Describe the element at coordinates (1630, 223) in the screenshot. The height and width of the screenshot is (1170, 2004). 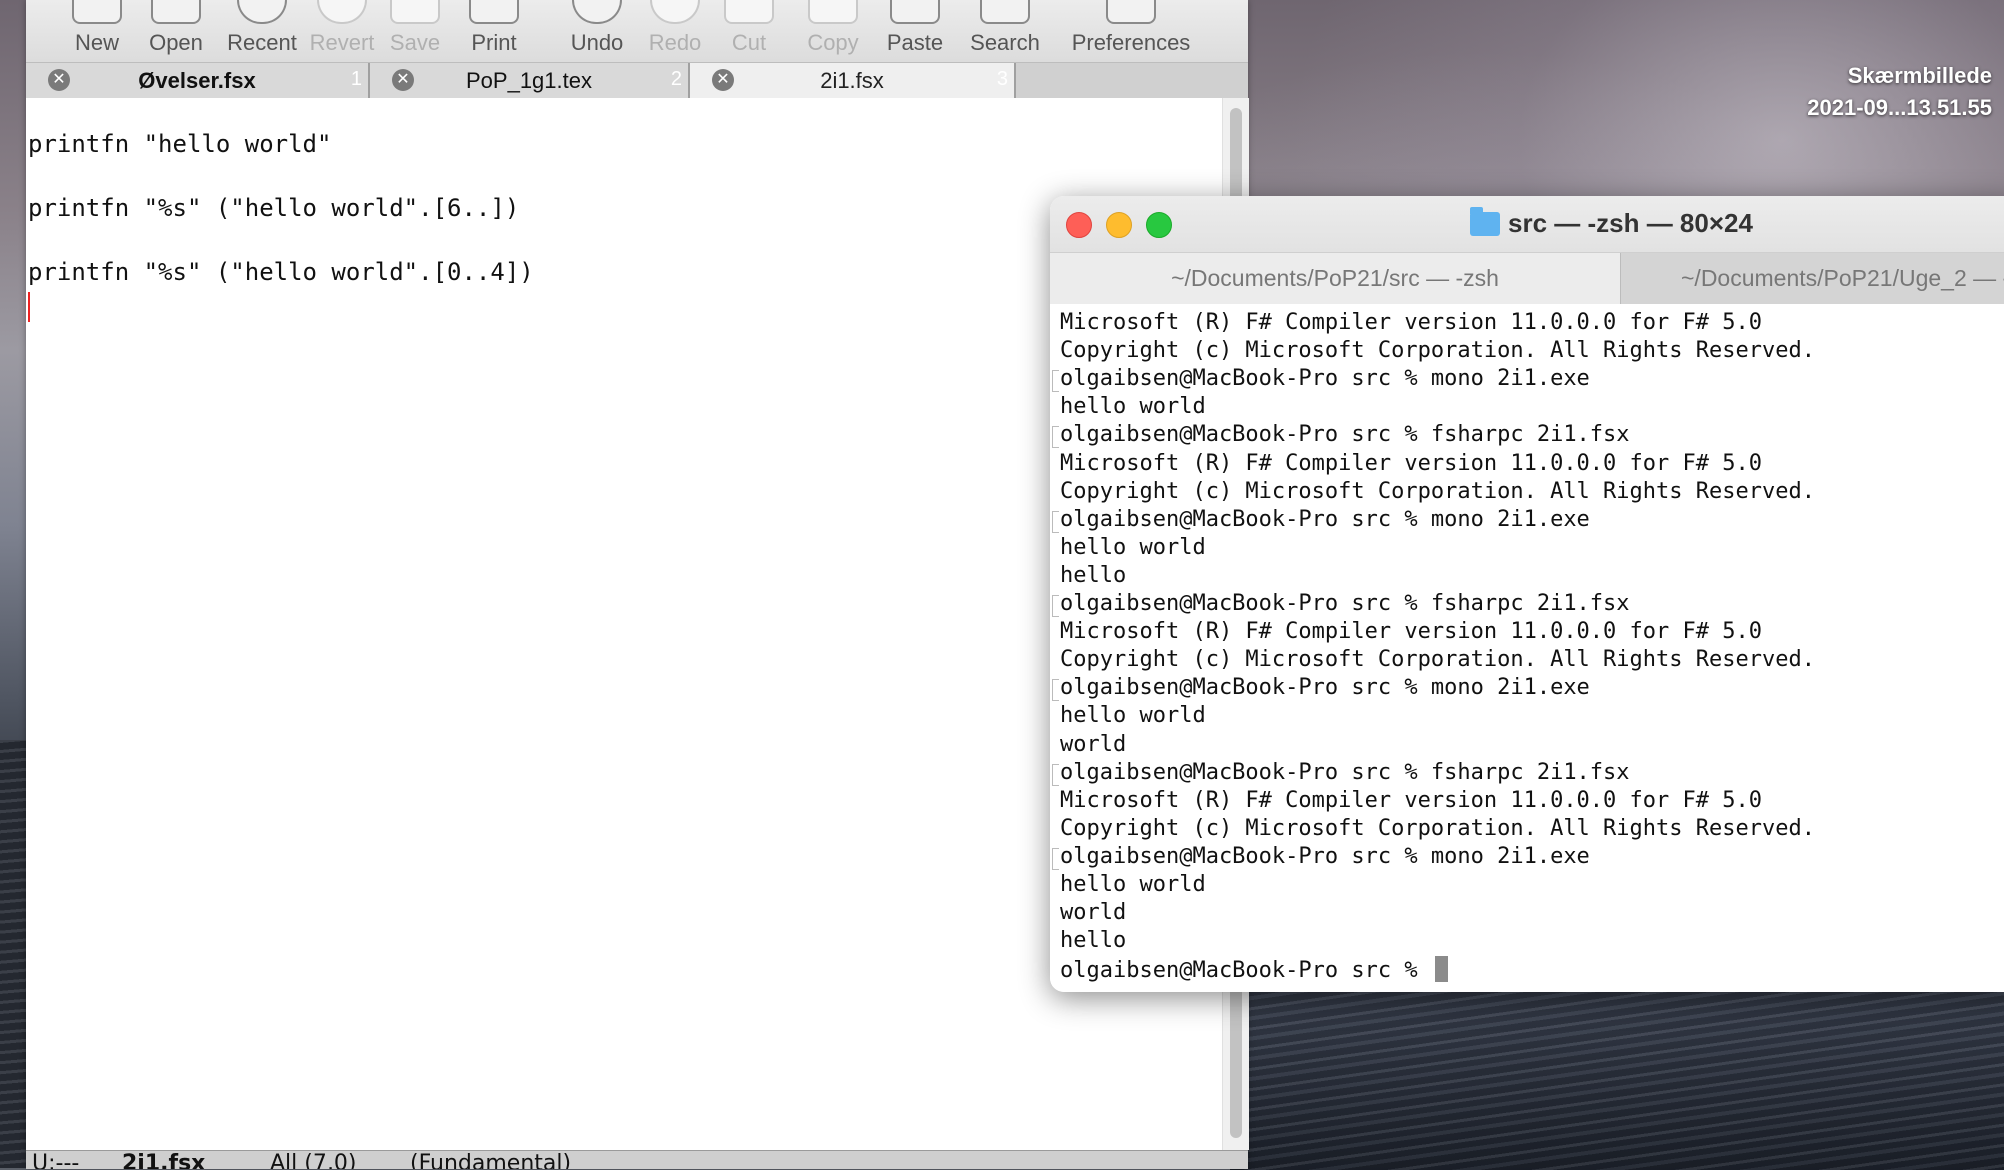
I see `terminal-title: src — -zsh — 80×24` at that location.